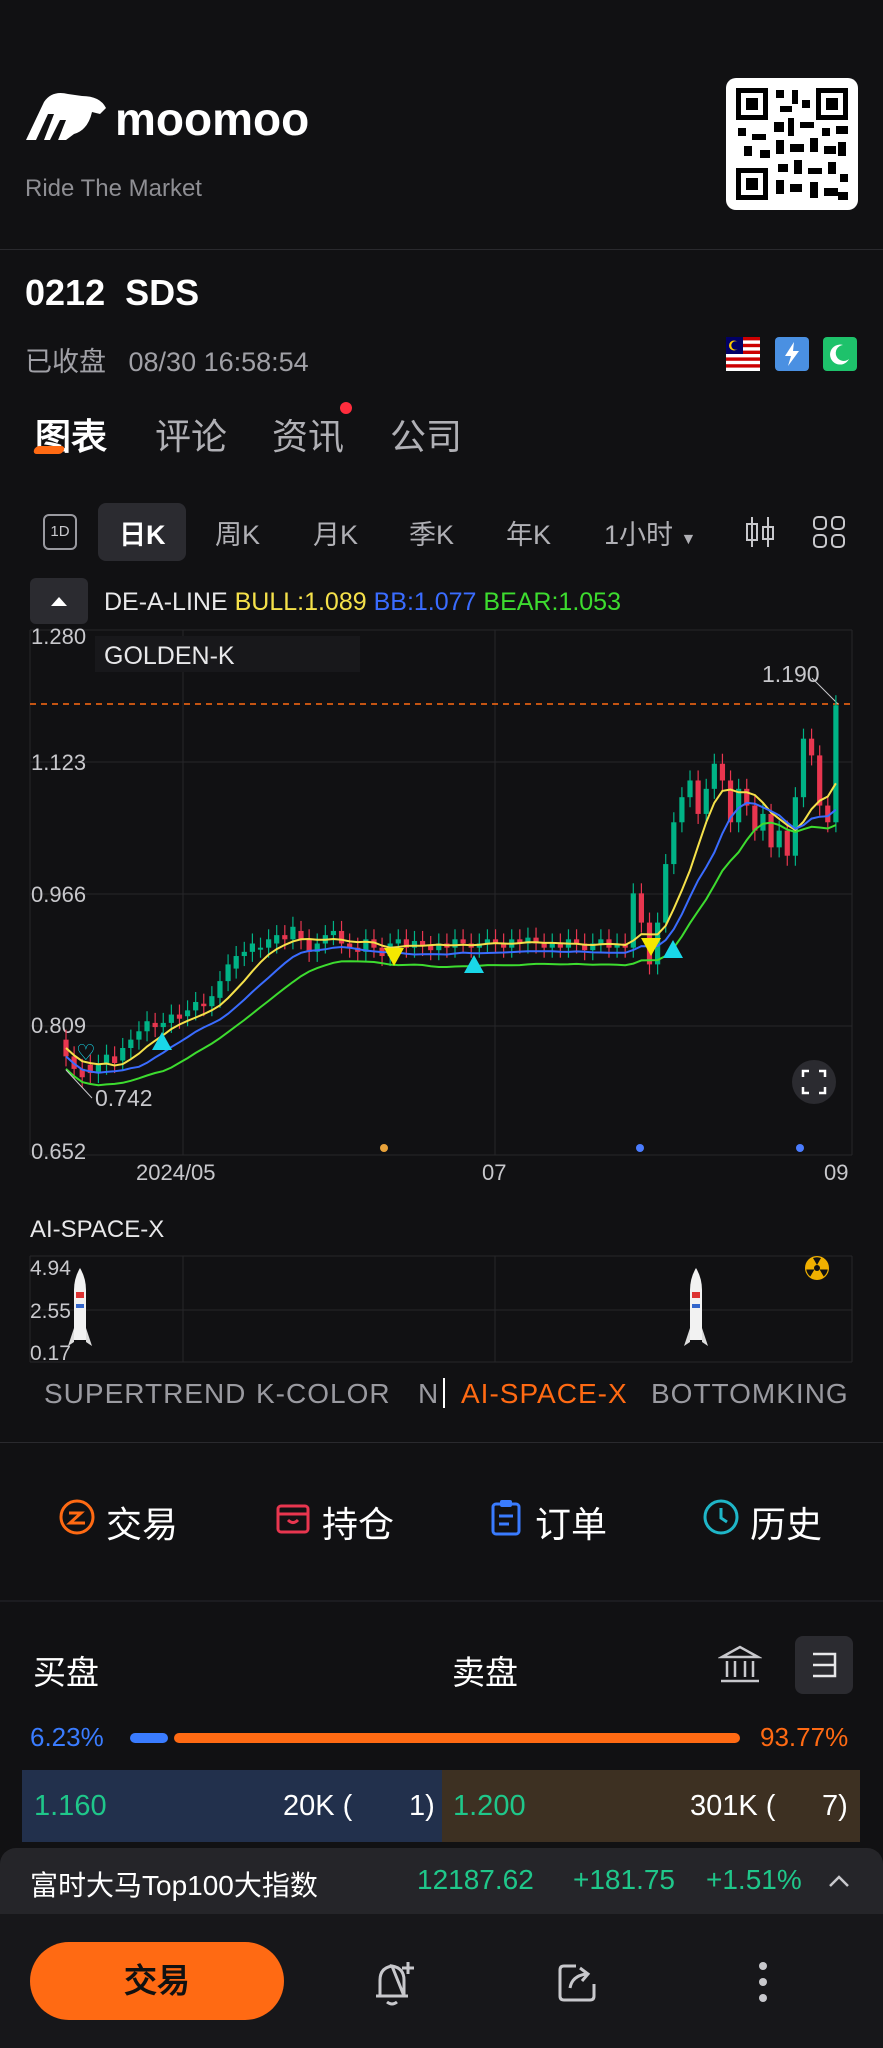  Describe the element at coordinates (743, 354) in the screenshot. I see `malaysia-flag-icon` at that location.